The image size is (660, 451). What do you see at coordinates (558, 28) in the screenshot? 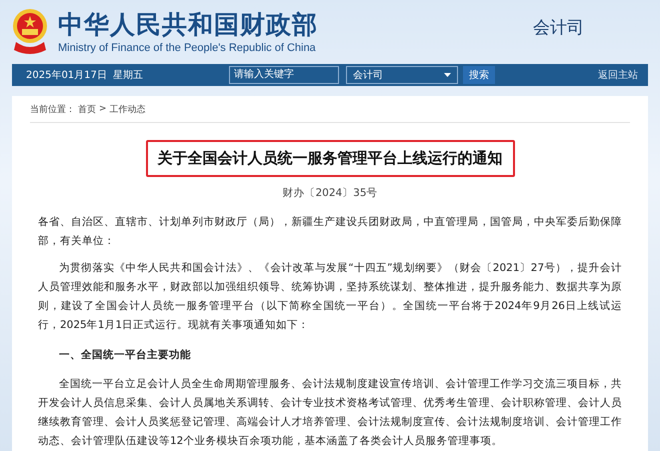
I see `department-name: 会计司` at bounding box center [558, 28].